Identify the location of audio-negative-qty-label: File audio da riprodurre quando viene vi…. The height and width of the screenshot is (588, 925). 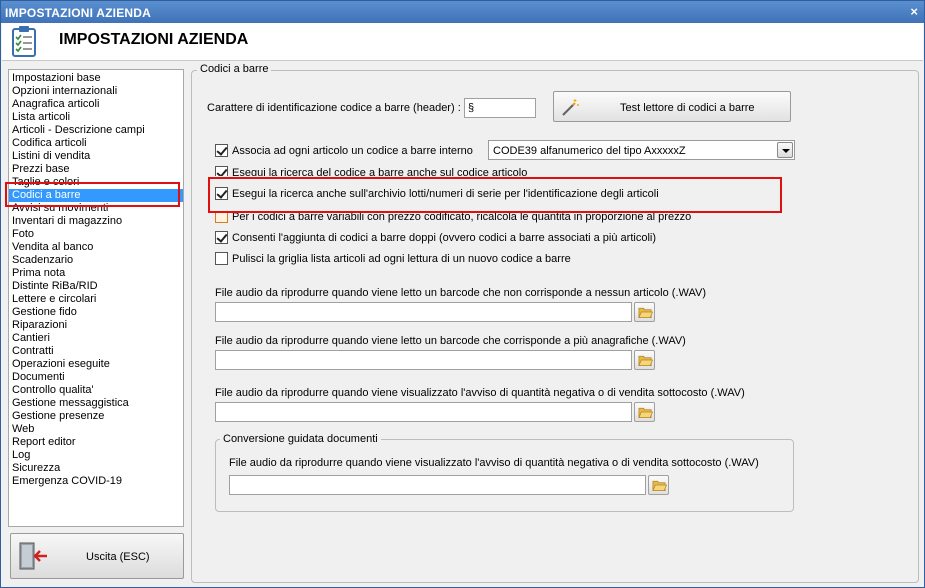
(480, 393).